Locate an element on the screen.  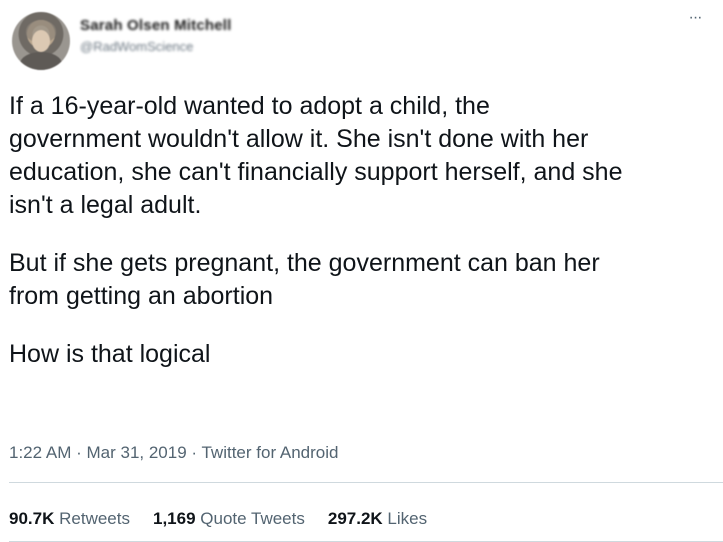
more-options-icon: ··· is located at coordinates (695, 18).